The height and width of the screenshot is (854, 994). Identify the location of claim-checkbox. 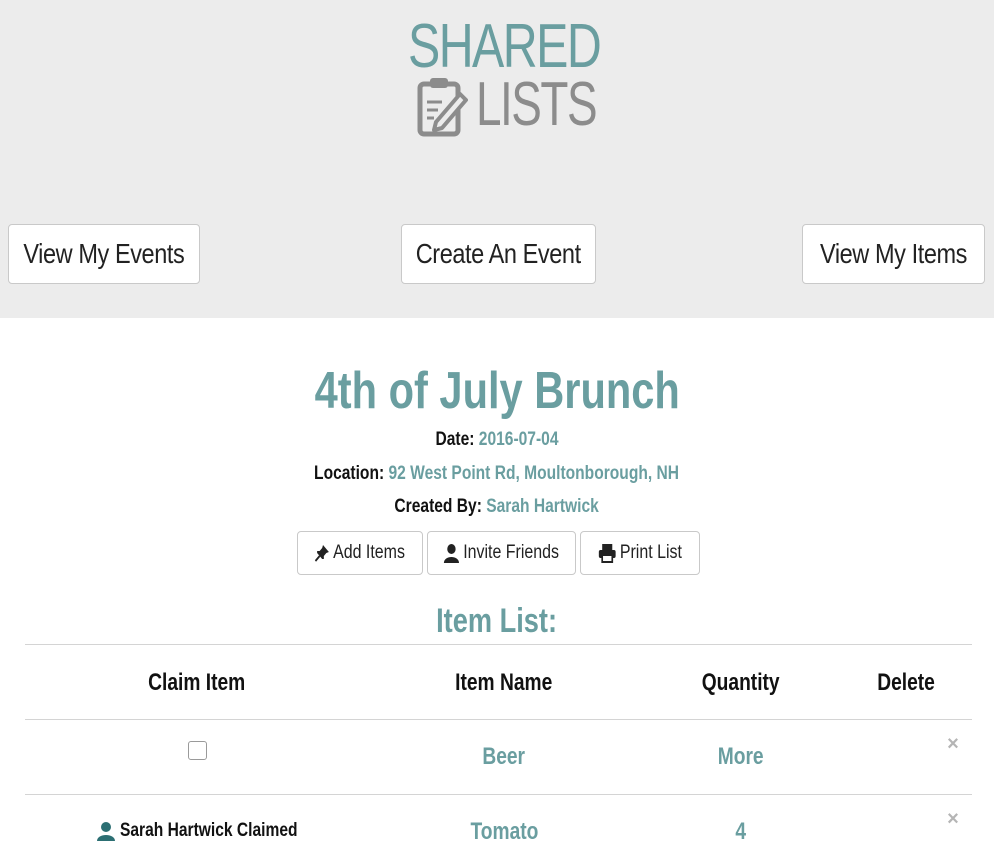
(197, 750).